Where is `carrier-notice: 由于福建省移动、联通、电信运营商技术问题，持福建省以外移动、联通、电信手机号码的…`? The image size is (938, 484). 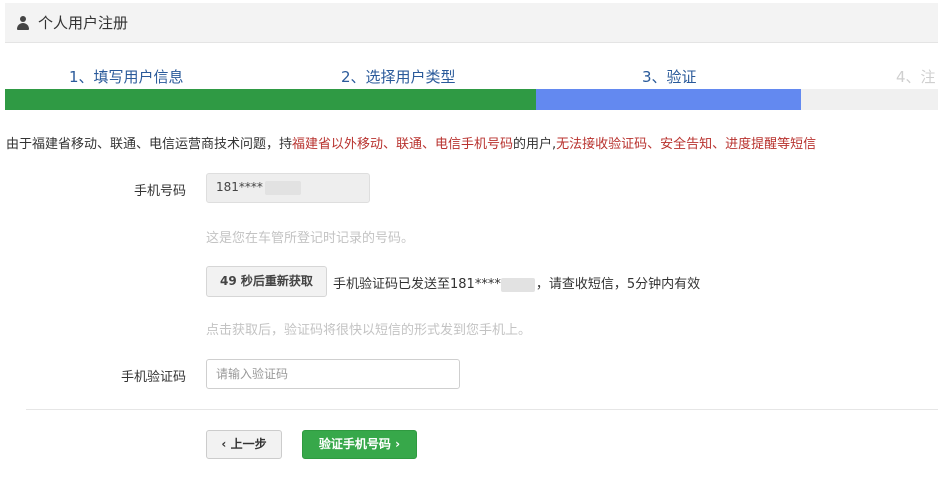
carrier-notice: 由于福建省移动、联通、电信运营商技术问题，持福建省以外移动、联通、电信手机号码的… is located at coordinates (411, 142).